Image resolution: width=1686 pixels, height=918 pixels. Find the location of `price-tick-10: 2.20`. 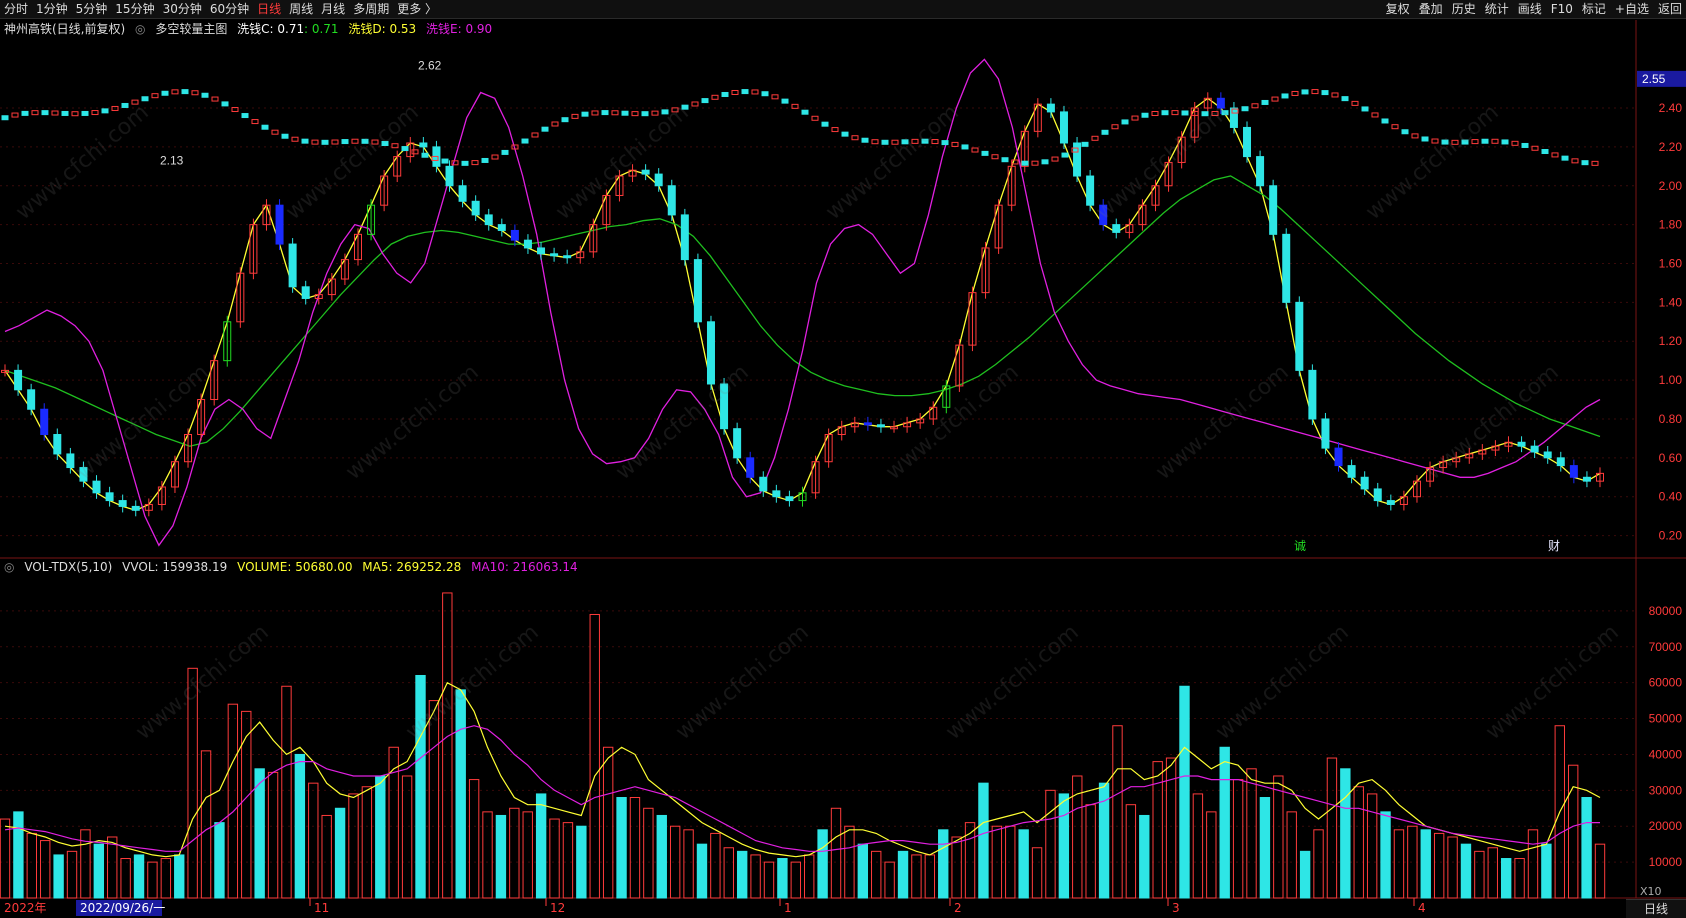

price-tick-10: 2.20 is located at coordinates (1671, 147).